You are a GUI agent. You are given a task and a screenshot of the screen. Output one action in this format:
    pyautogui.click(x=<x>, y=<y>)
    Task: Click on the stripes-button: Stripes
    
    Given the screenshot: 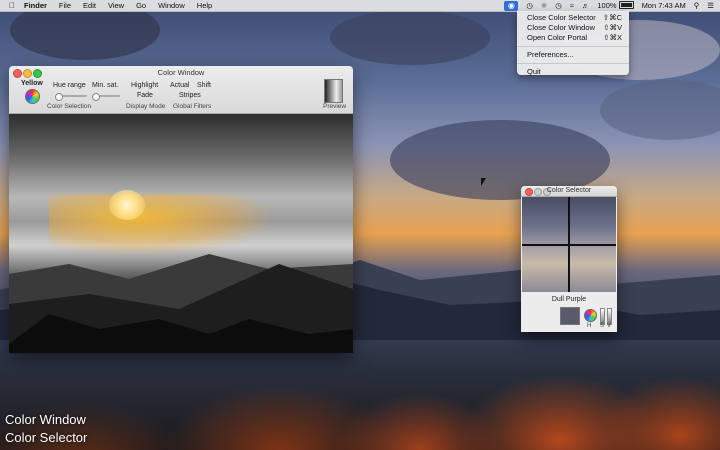 What is the action you would take?
    pyautogui.click(x=190, y=95)
    